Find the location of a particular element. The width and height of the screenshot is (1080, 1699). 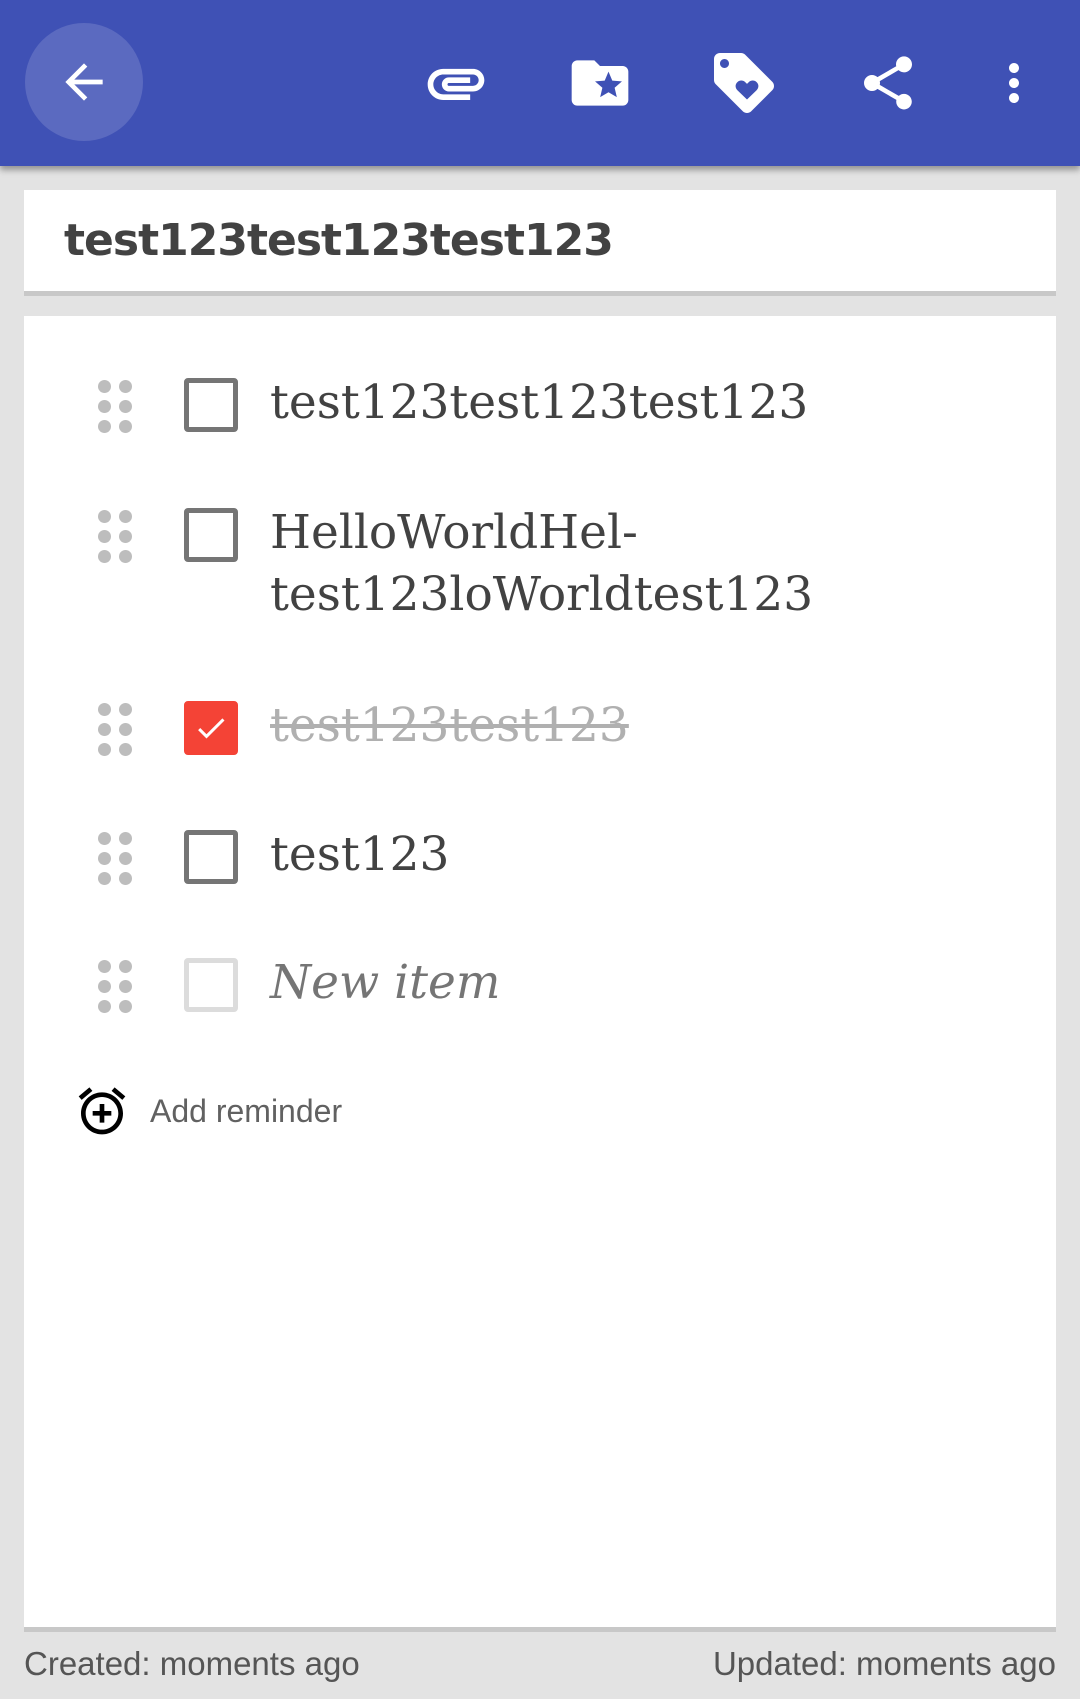

item-text: test123test123test123 is located at coordinates (650, 403).